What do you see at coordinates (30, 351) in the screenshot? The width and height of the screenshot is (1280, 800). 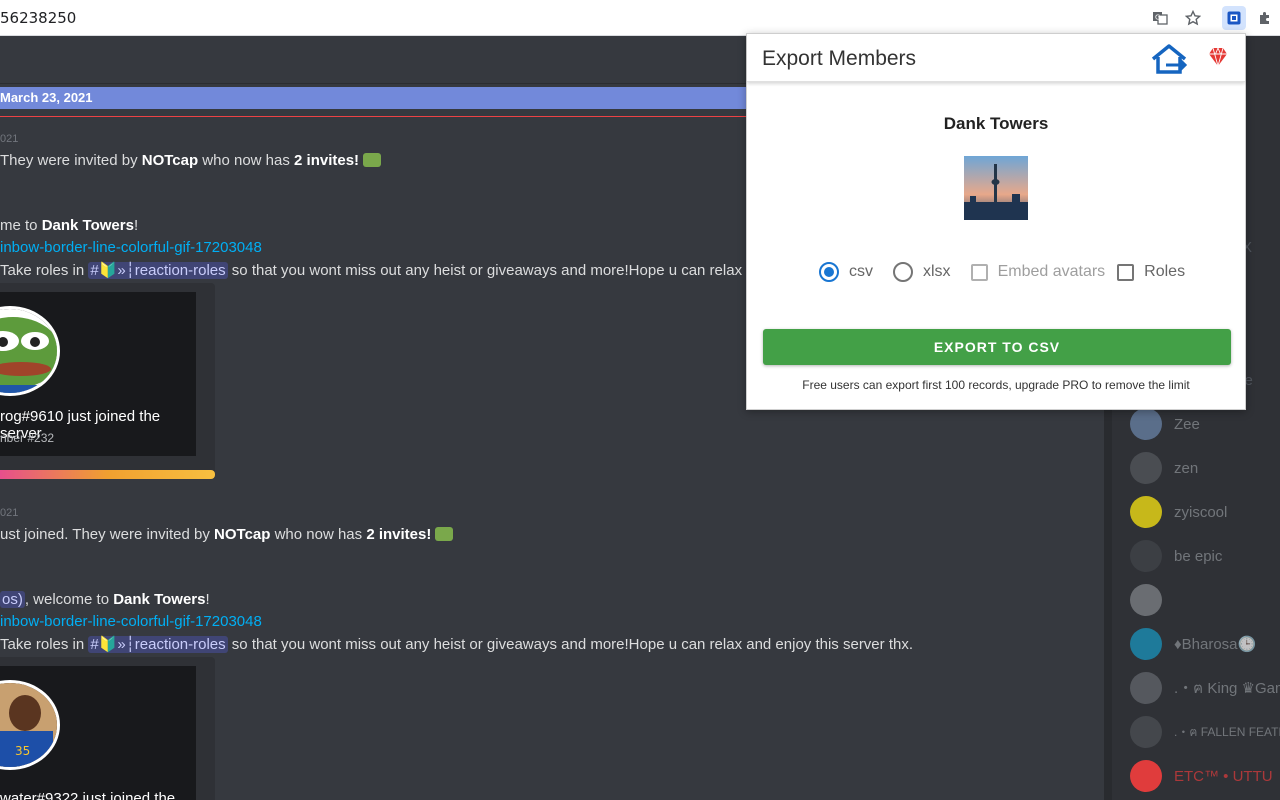 I see `pepe-avatar` at bounding box center [30, 351].